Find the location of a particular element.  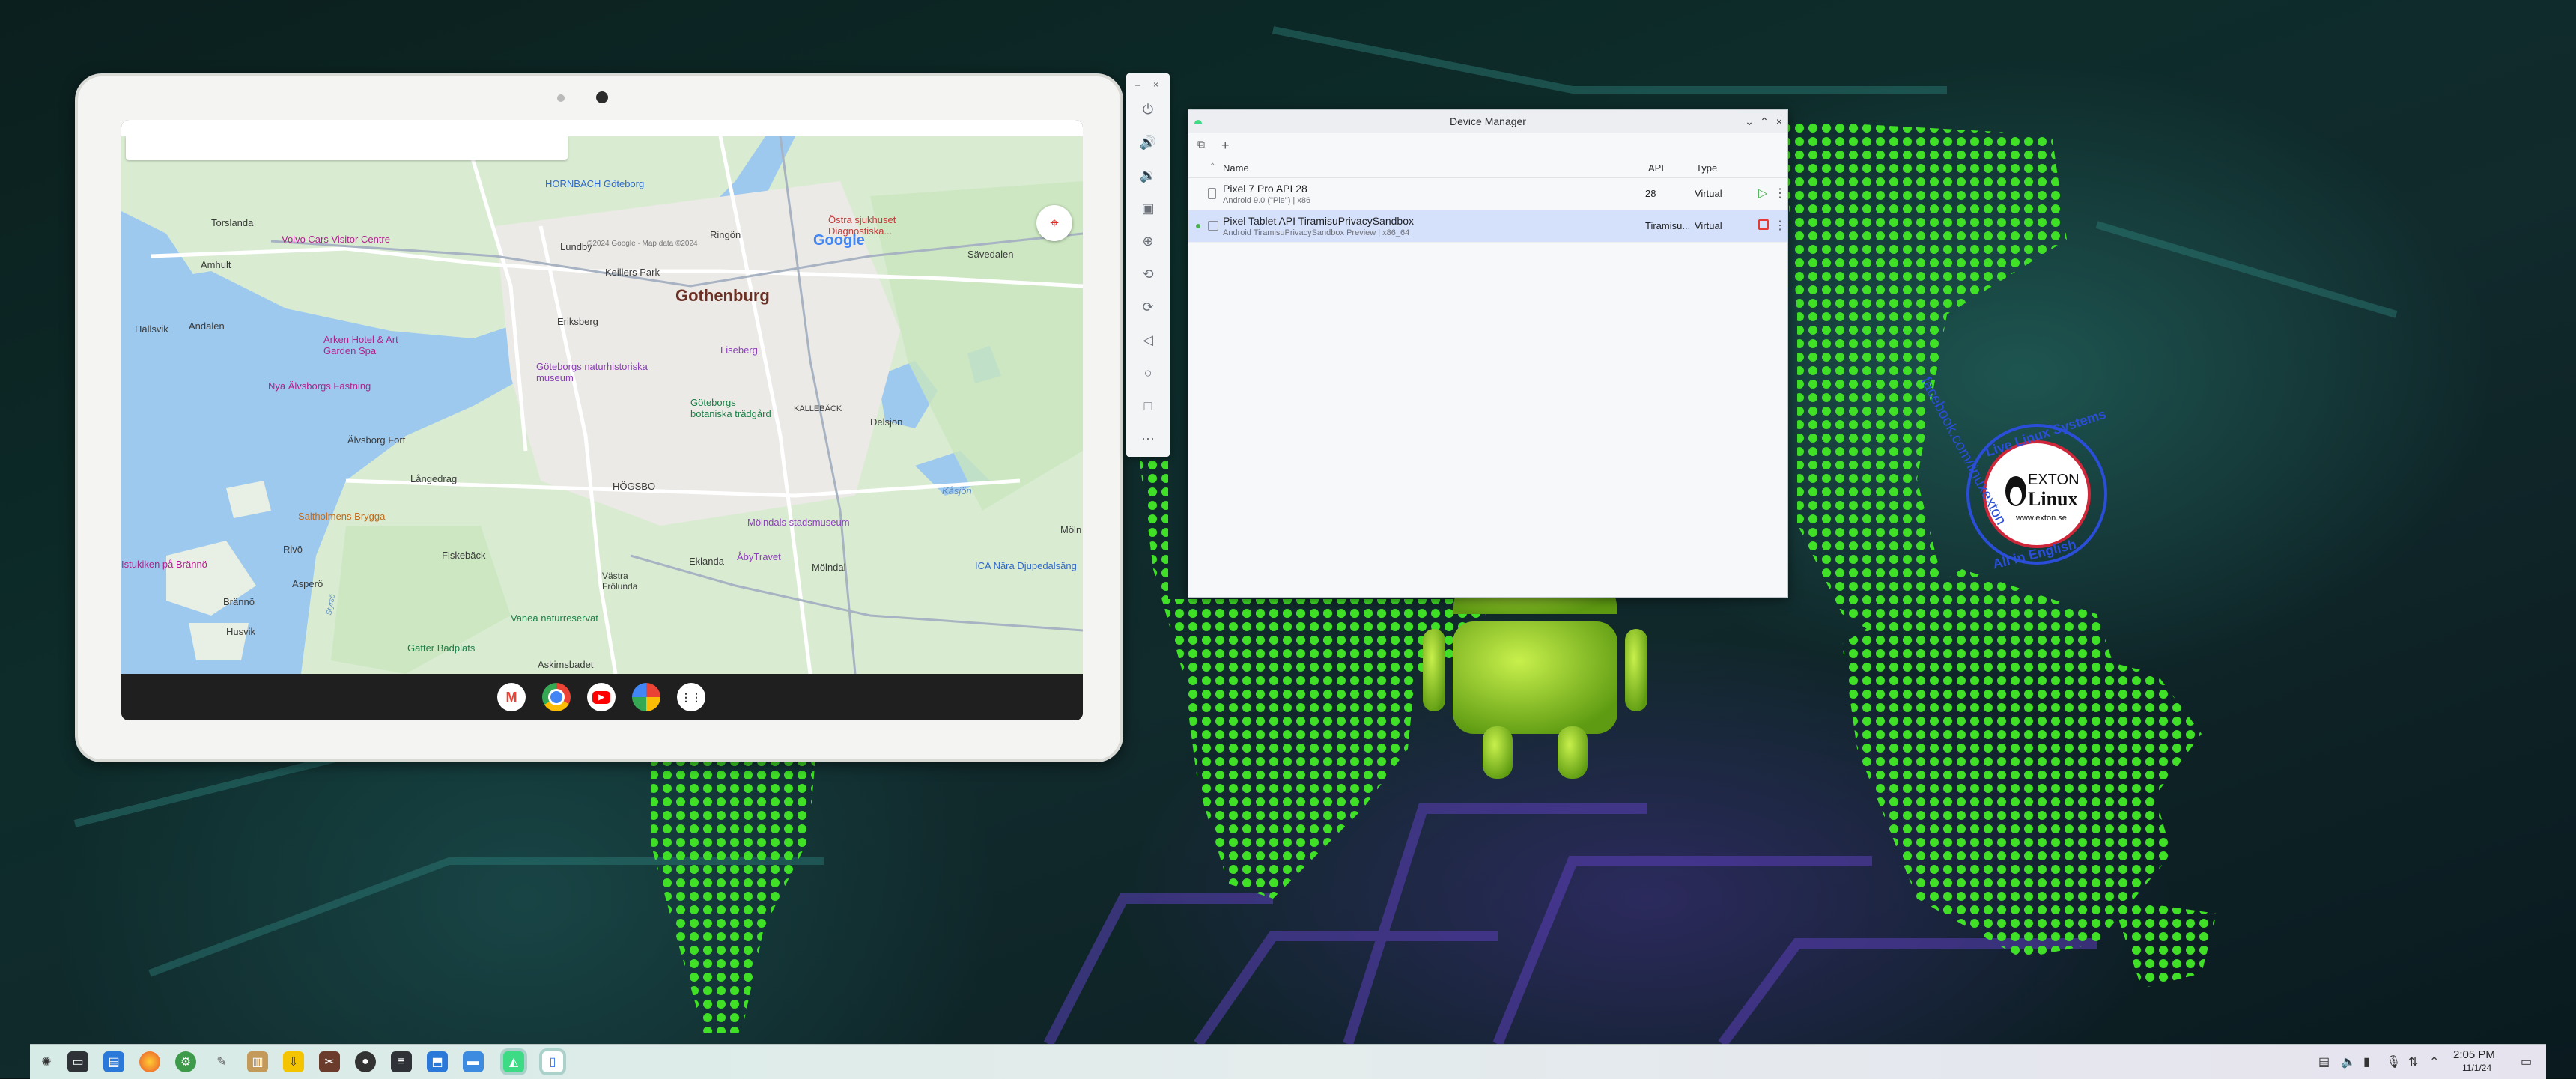

map-label: Brännö is located at coordinates (239, 602).